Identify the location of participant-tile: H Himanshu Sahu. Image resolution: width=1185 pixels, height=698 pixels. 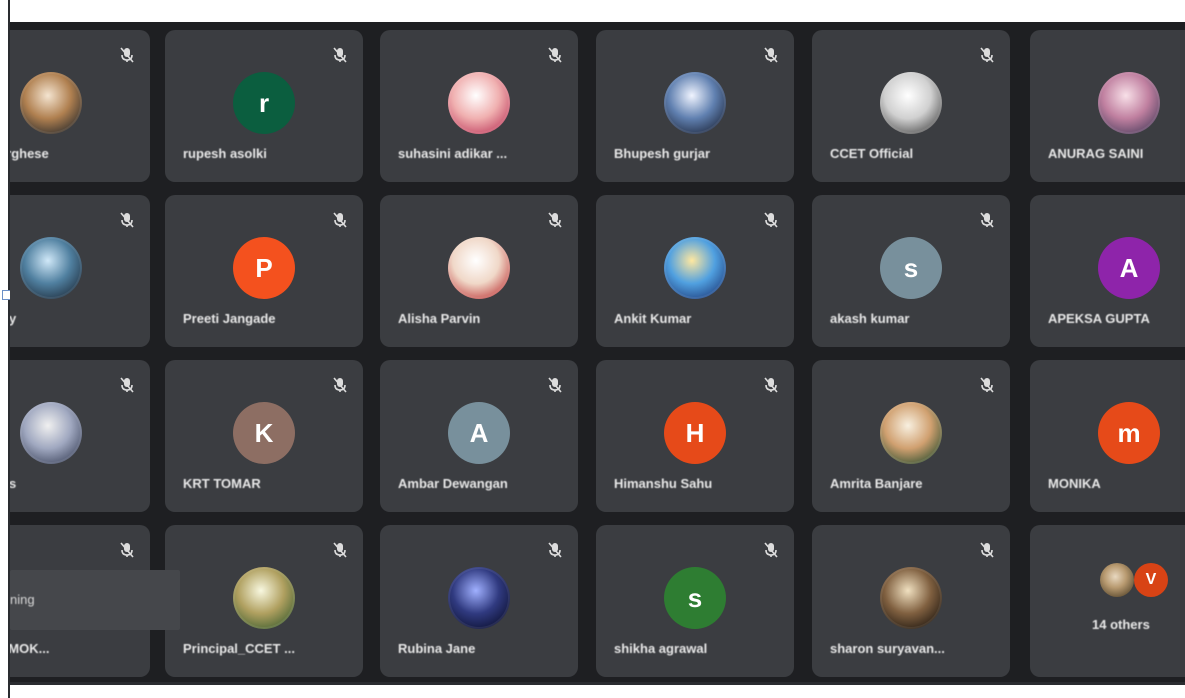
(695, 436).